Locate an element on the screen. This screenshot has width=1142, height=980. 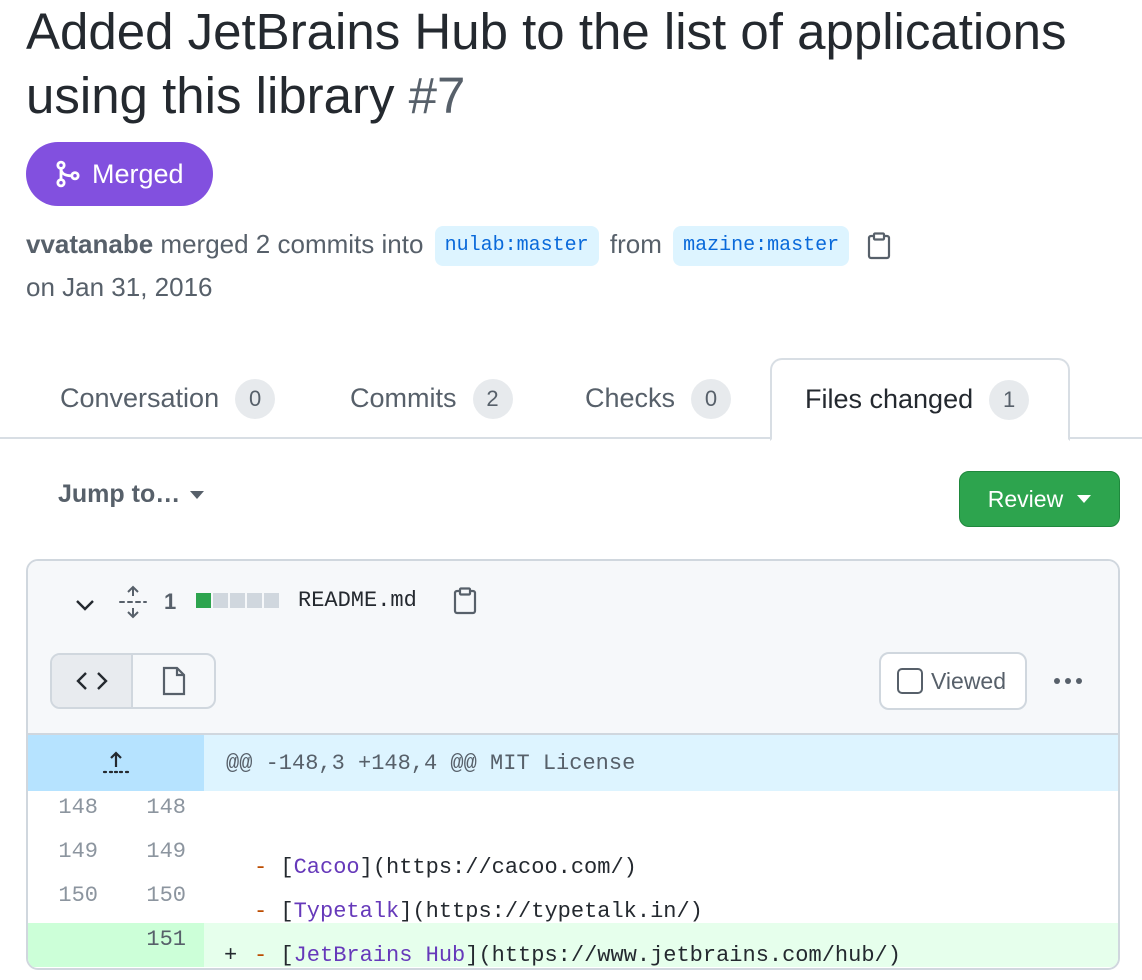
tab-count: 1 is located at coordinates (1009, 399).